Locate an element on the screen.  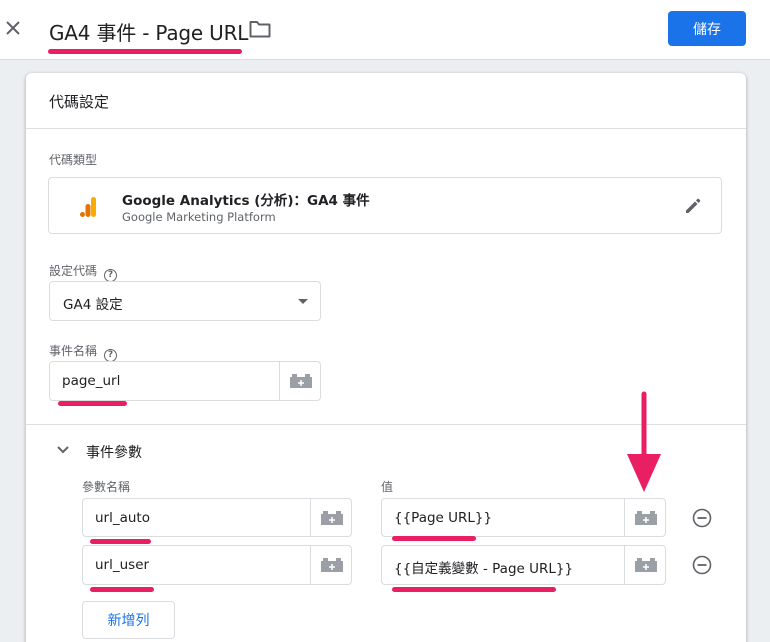
param2-name-highlight is located at coordinates (122, 589).